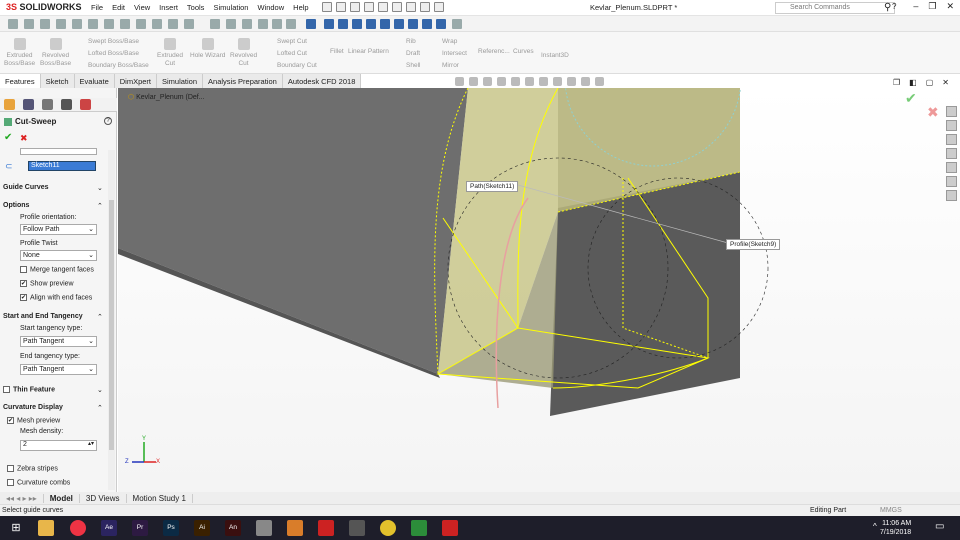  I want to click on display-manager-icon, so click(85, 104).